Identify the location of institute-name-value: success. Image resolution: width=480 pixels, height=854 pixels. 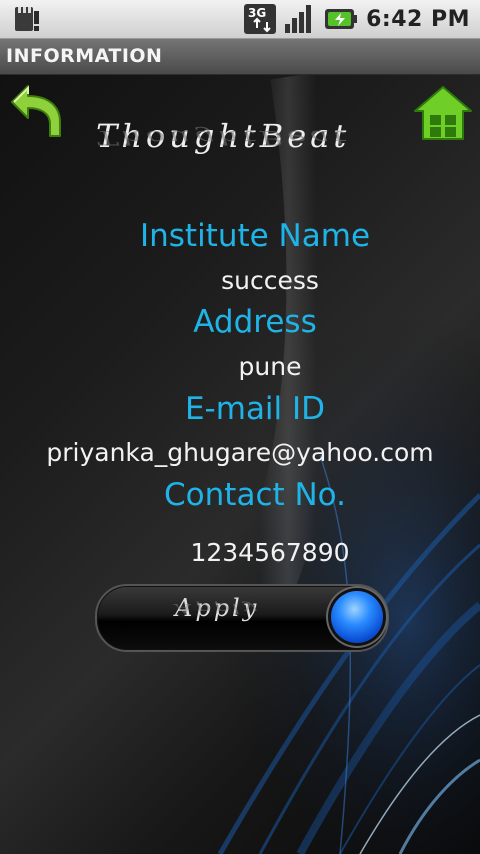
(270, 280).